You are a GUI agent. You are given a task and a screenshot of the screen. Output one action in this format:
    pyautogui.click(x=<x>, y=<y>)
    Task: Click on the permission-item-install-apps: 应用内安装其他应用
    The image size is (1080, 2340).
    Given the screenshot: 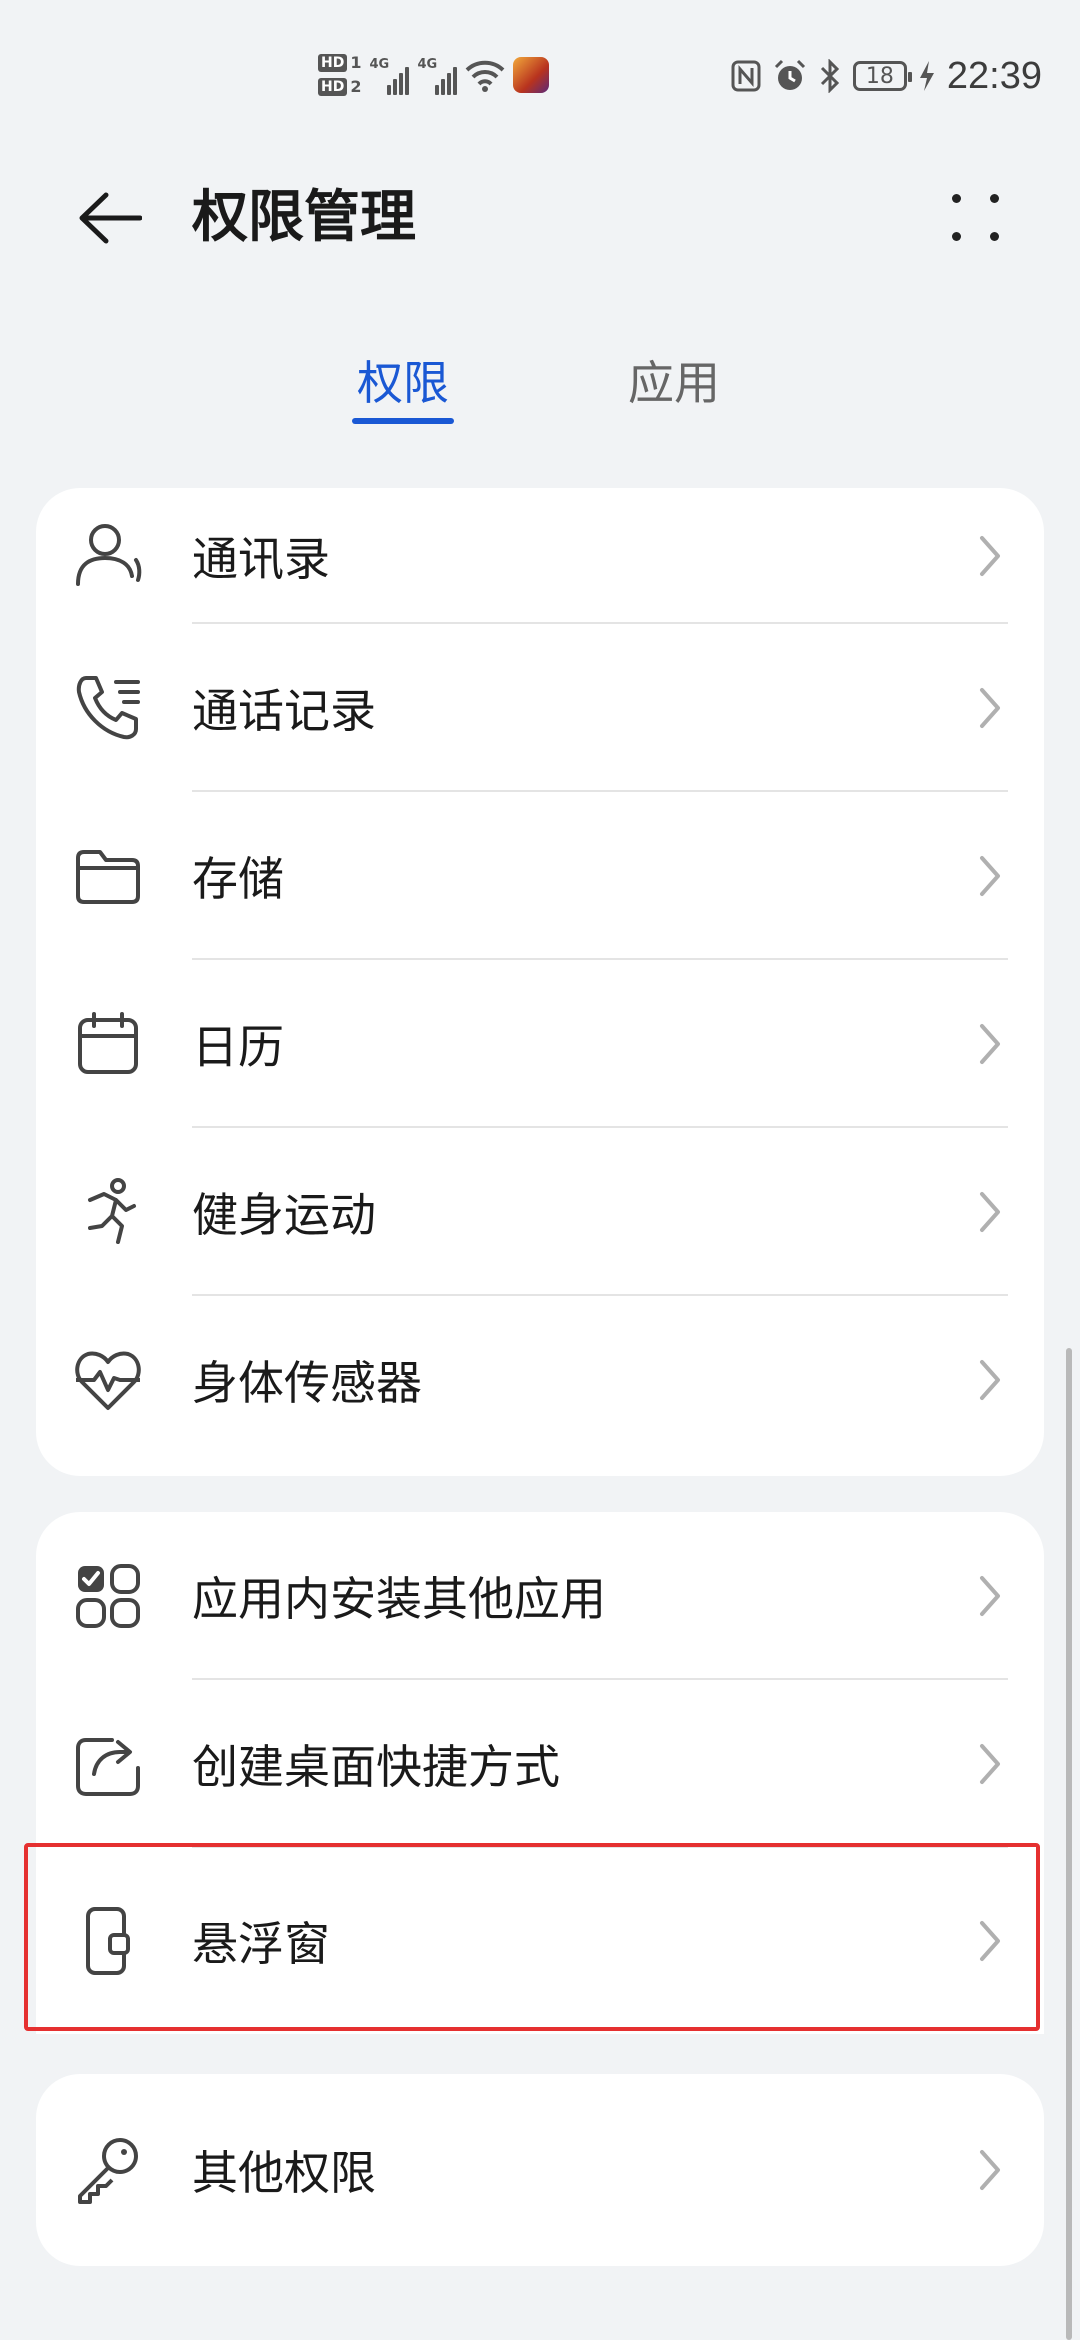 What is the action you would take?
    pyautogui.click(x=540, y=1596)
    